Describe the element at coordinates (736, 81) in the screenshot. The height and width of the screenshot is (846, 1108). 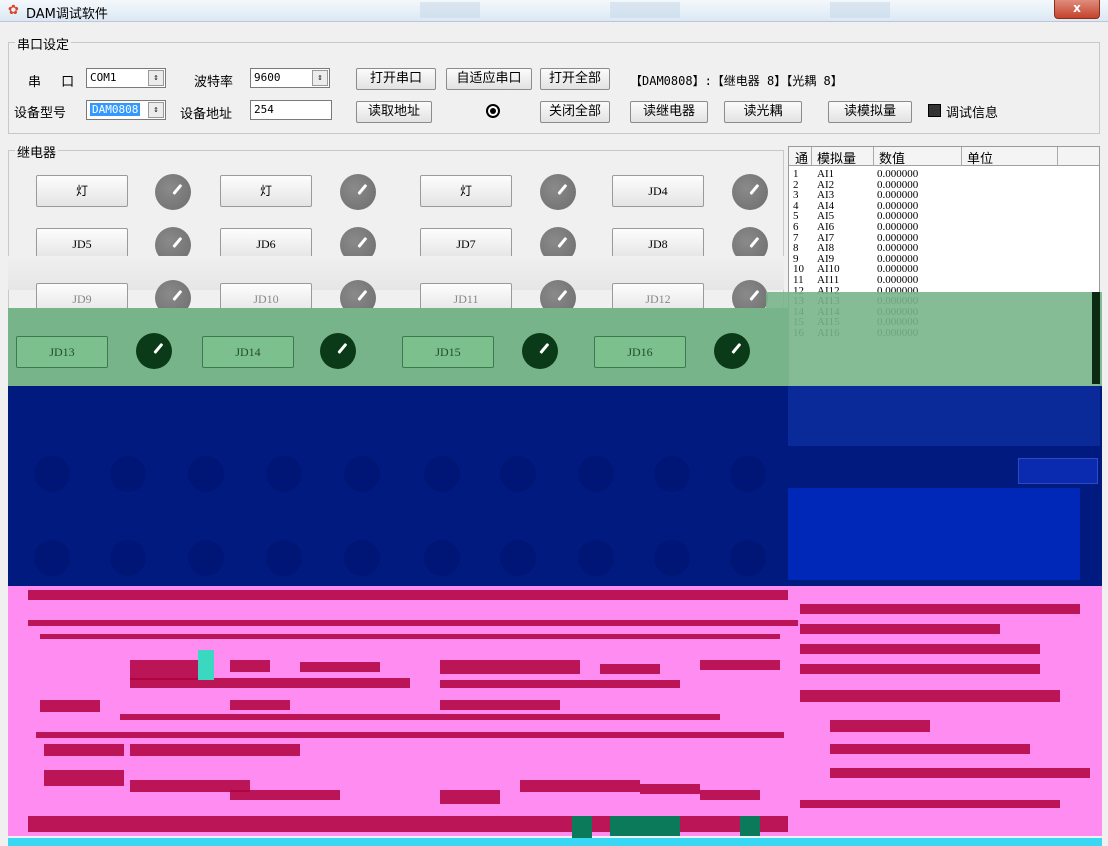
I see `device-info-text: 【DAM0808】:【继电器 8】【光耦 8】` at that location.